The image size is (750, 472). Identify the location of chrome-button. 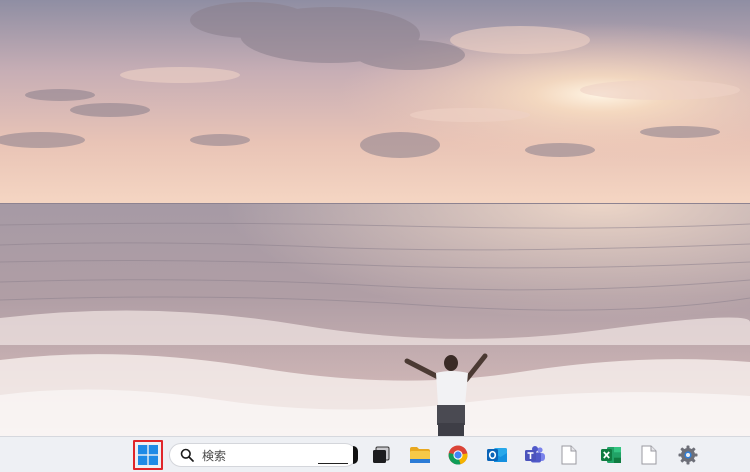
(458, 455).